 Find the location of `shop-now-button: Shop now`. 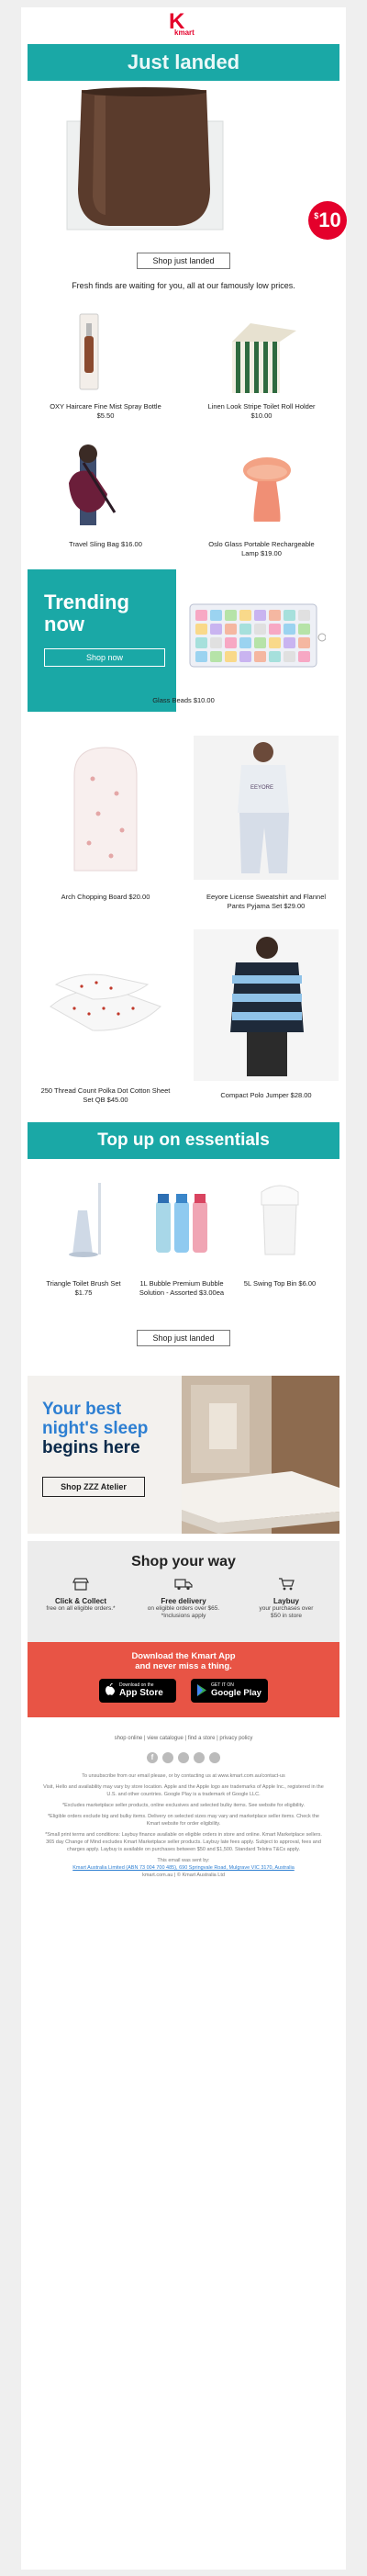

shop-now-button: Shop now is located at coordinates (105, 657).